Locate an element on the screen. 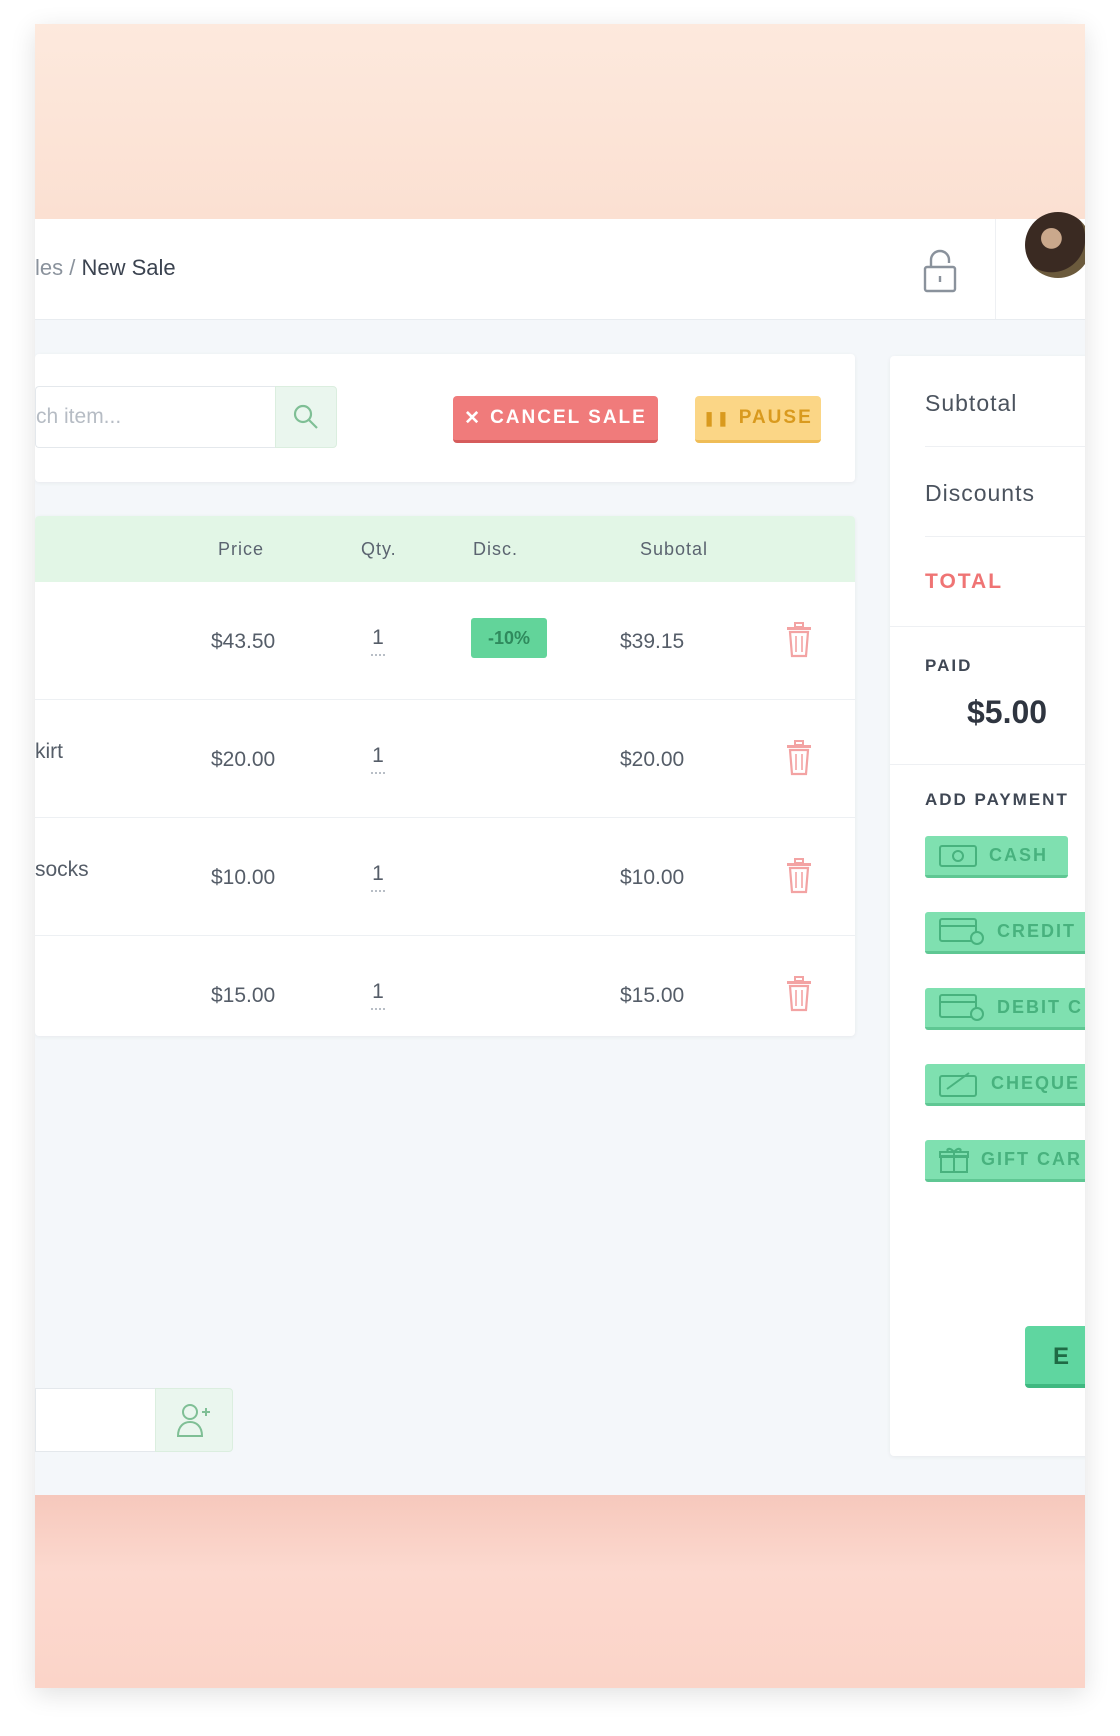  discount-badge: -10% is located at coordinates (509, 638).